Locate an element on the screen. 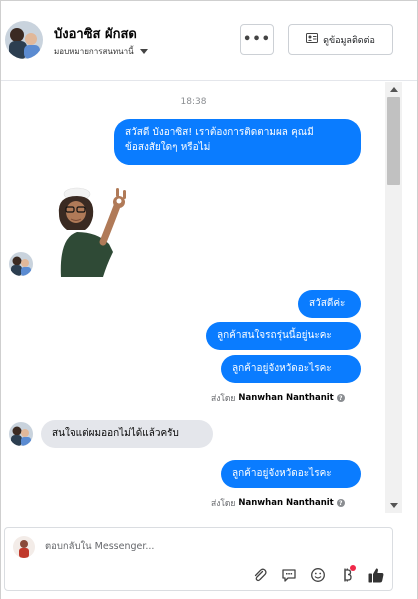 Image resolution: width=418 pixels, height=599 pixels. view-contact-button: ดูข้อมูลติดต่อ is located at coordinates (340, 39).